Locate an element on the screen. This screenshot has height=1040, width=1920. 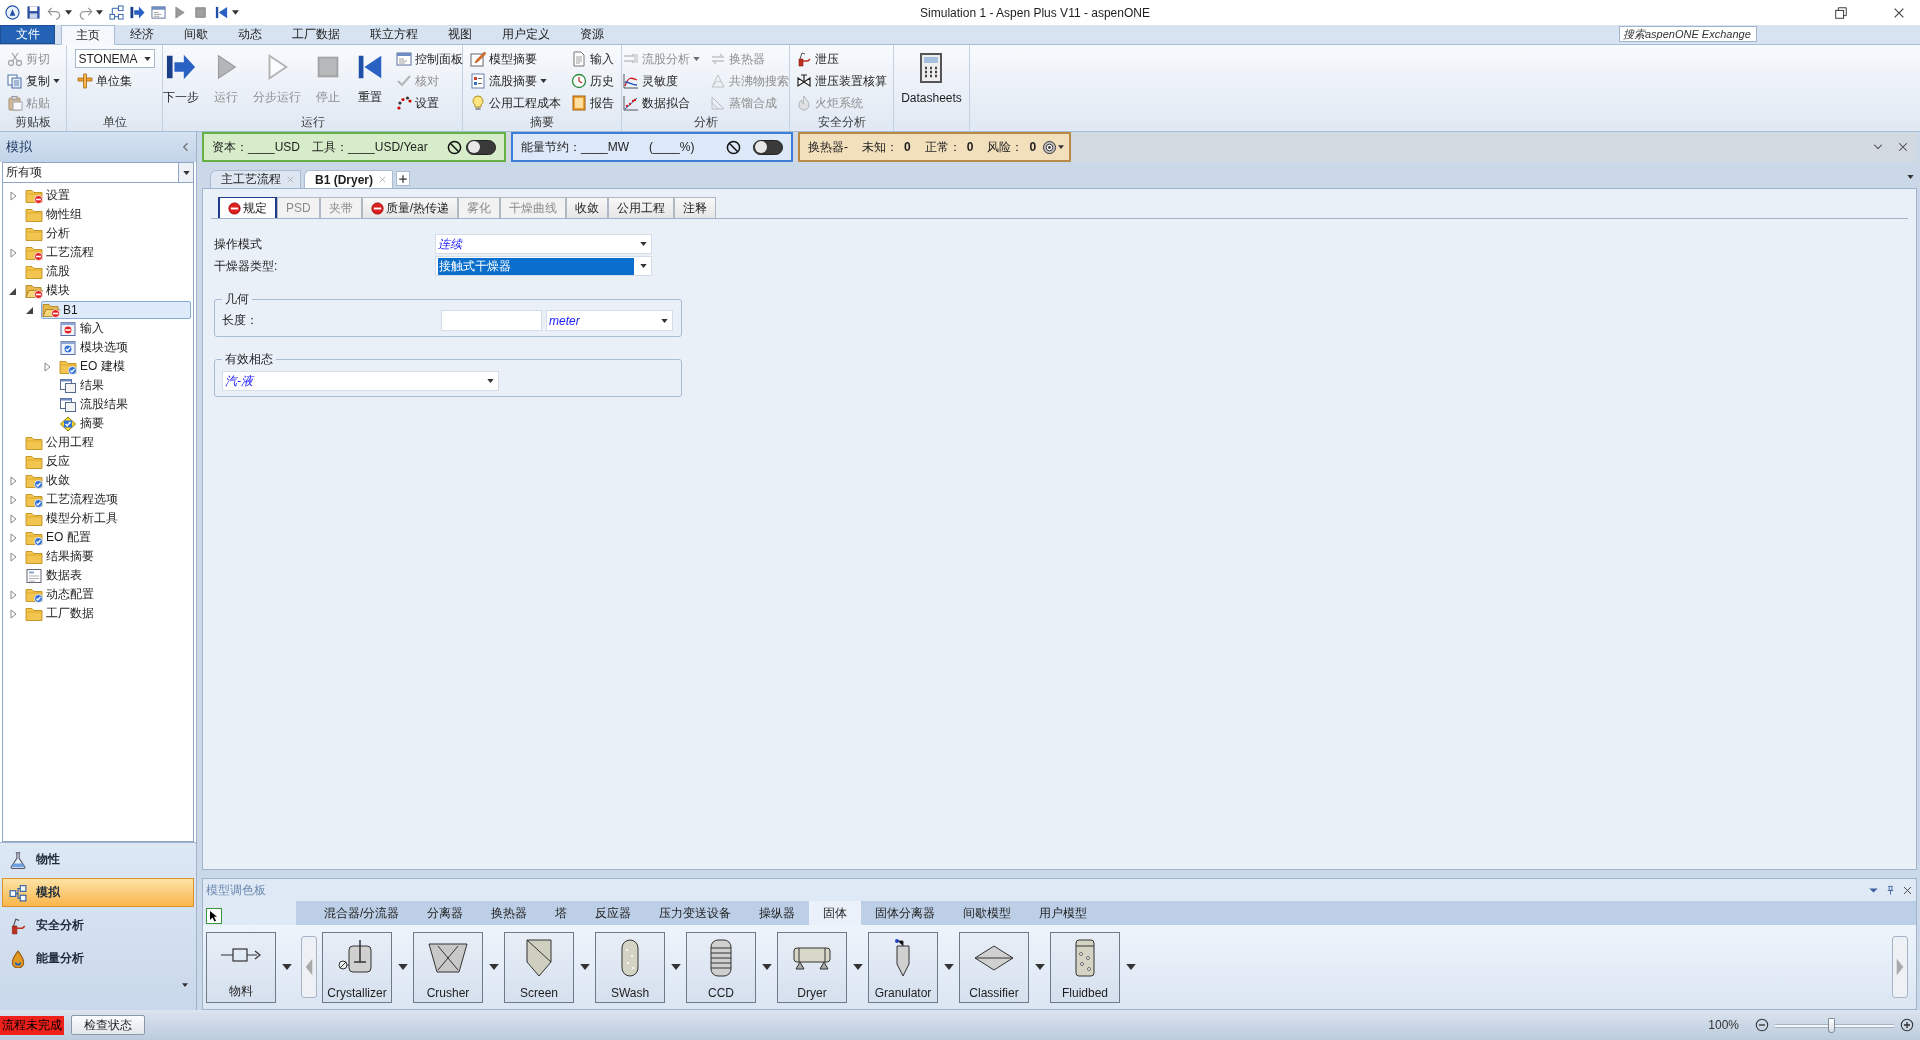
filter-dropdown: 所有项 is located at coordinates (98, 172).